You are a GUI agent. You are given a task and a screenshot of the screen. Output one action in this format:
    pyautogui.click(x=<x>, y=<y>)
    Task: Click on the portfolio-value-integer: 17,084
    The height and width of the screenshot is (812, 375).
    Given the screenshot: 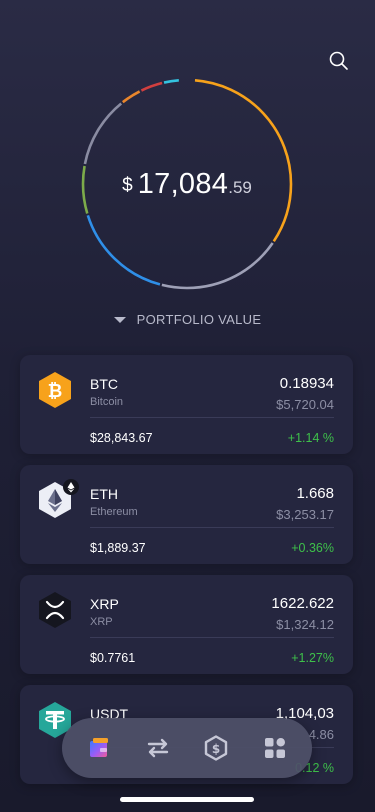 What is the action you would take?
    pyautogui.click(x=183, y=183)
    